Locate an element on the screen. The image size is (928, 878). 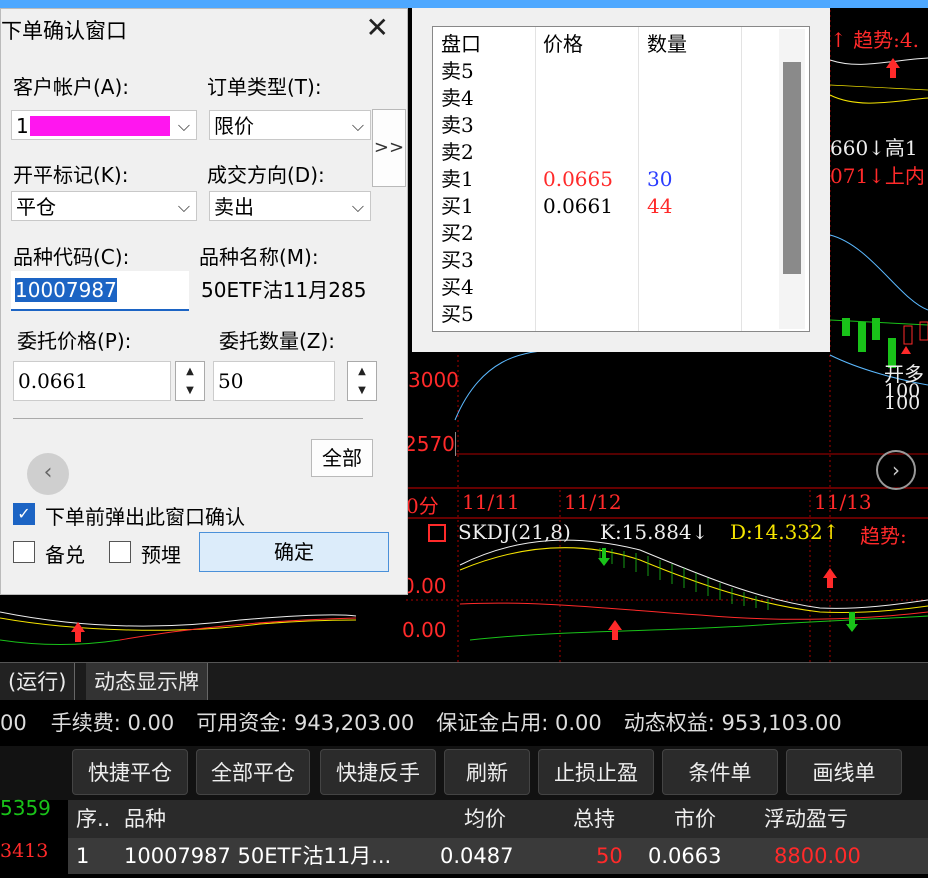
row-pnl: 8800.00 is located at coordinates (817, 856).